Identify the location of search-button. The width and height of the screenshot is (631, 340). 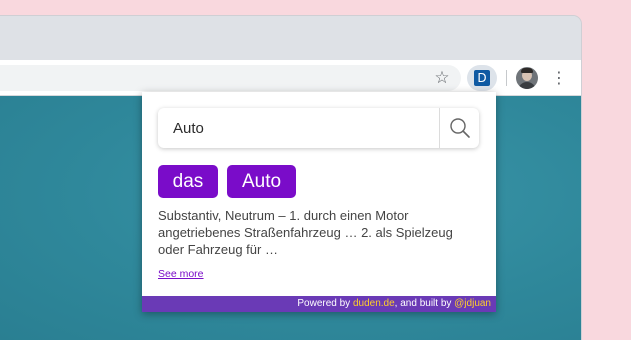
(459, 128).